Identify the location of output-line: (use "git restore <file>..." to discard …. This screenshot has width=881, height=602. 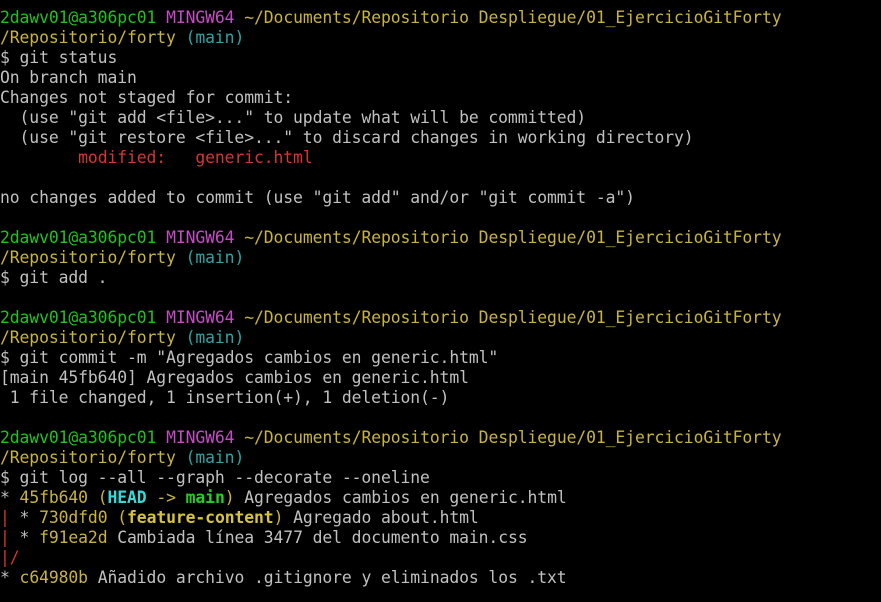
(347, 137).